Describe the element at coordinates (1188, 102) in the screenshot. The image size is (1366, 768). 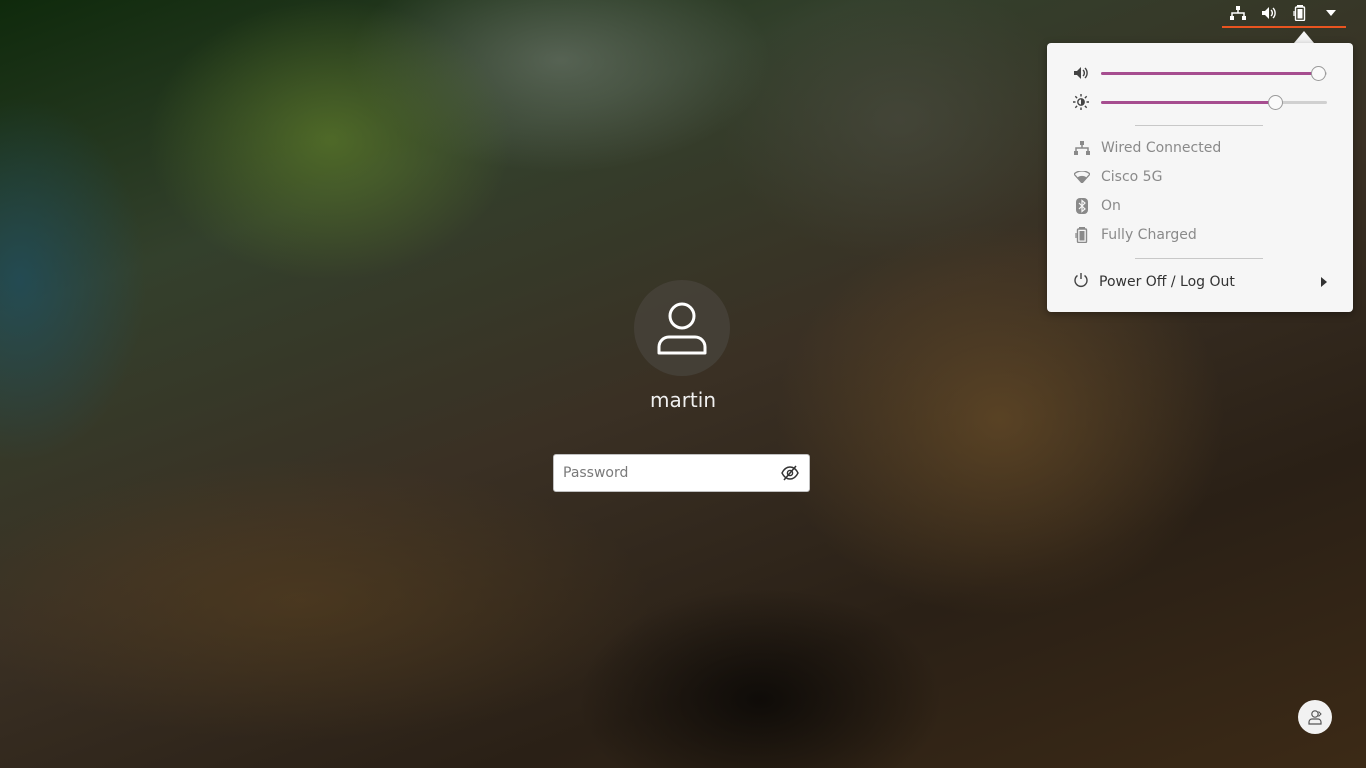
I see `brightness-slider-fill` at that location.